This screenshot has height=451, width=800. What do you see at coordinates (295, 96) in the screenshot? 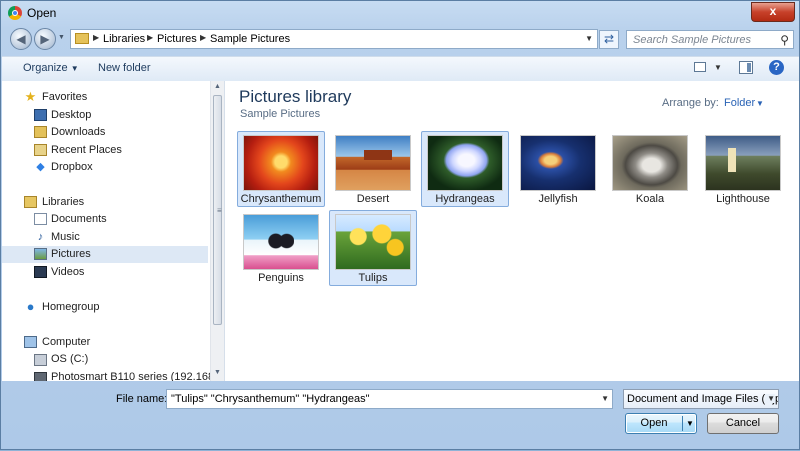
I see `library-title: Pictures library` at bounding box center [295, 96].